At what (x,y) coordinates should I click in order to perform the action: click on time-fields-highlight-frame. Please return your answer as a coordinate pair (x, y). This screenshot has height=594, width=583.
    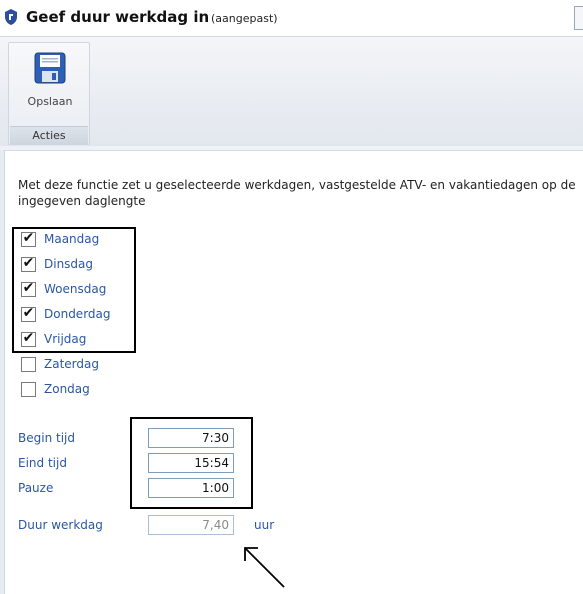
    Looking at the image, I should click on (191, 463).